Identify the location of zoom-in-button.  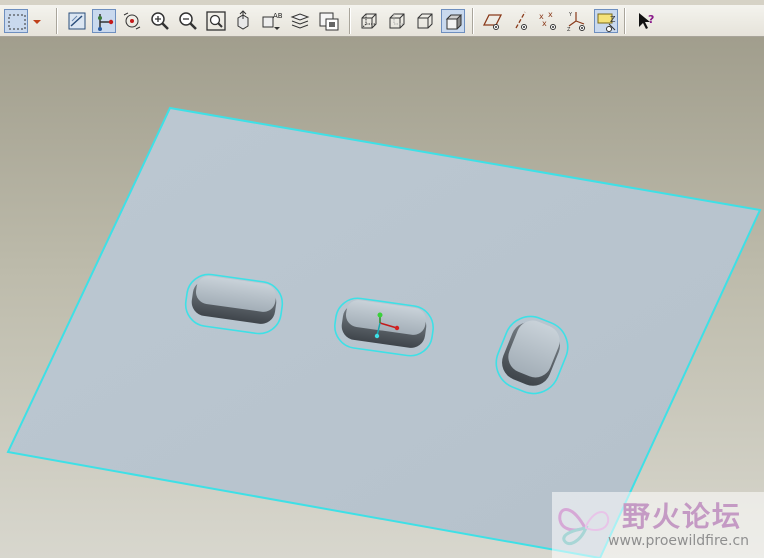
(160, 21).